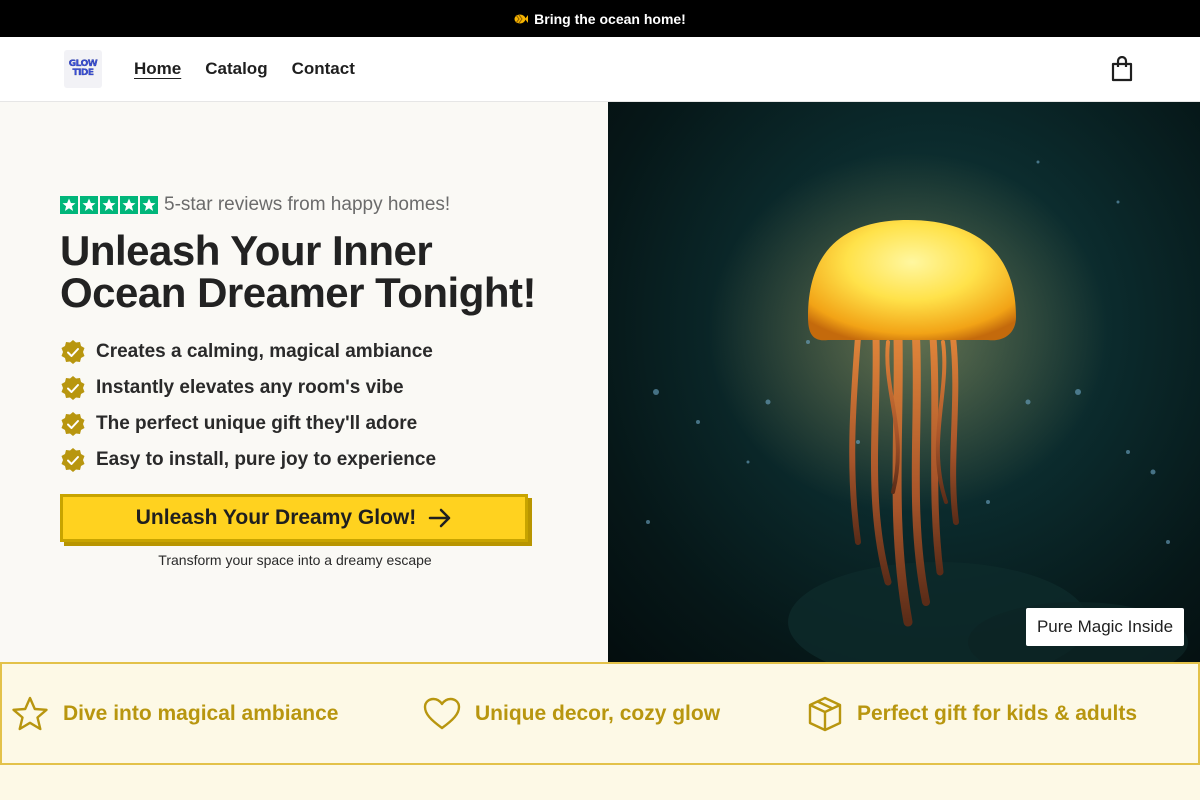  I want to click on heart-outline-icon, so click(442, 713).